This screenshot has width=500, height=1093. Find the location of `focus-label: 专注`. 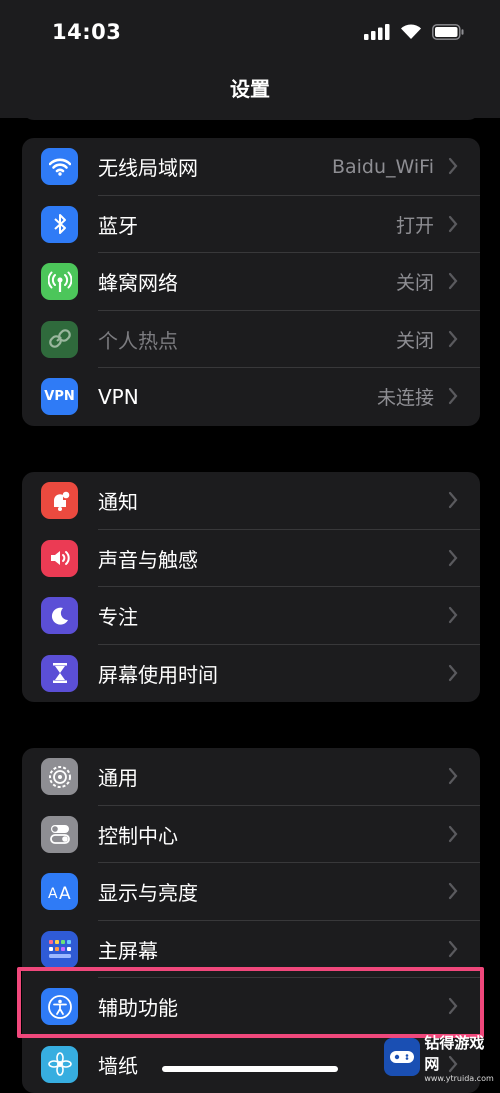

focus-label: 专注 is located at coordinates (118, 615).